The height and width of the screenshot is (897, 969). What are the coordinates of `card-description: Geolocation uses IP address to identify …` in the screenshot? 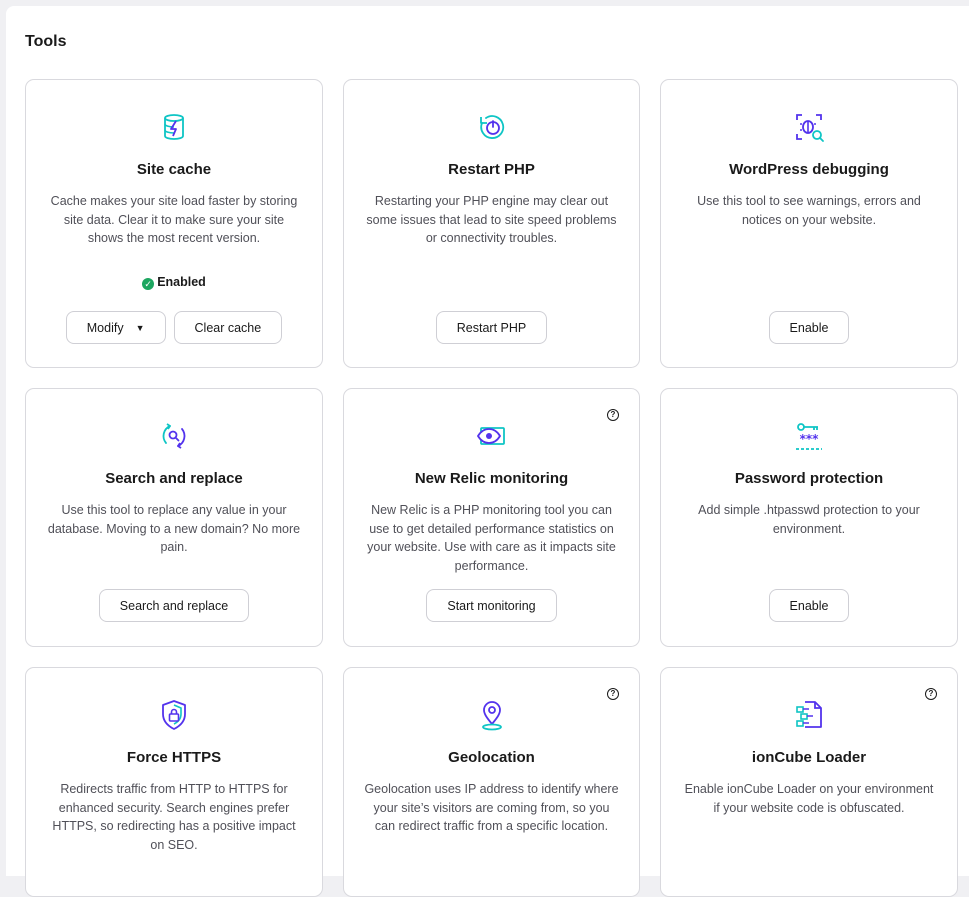 It's located at (491, 807).